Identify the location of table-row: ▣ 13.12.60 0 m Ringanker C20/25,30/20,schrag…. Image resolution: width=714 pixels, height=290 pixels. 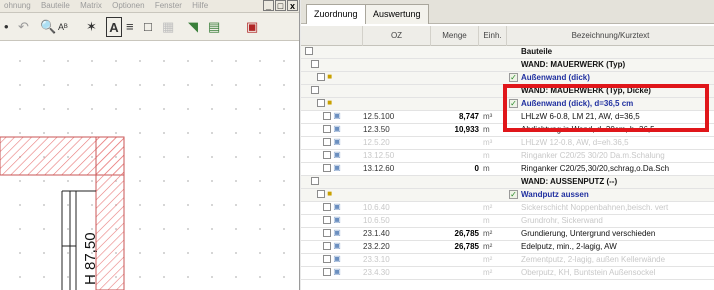
(507, 169).